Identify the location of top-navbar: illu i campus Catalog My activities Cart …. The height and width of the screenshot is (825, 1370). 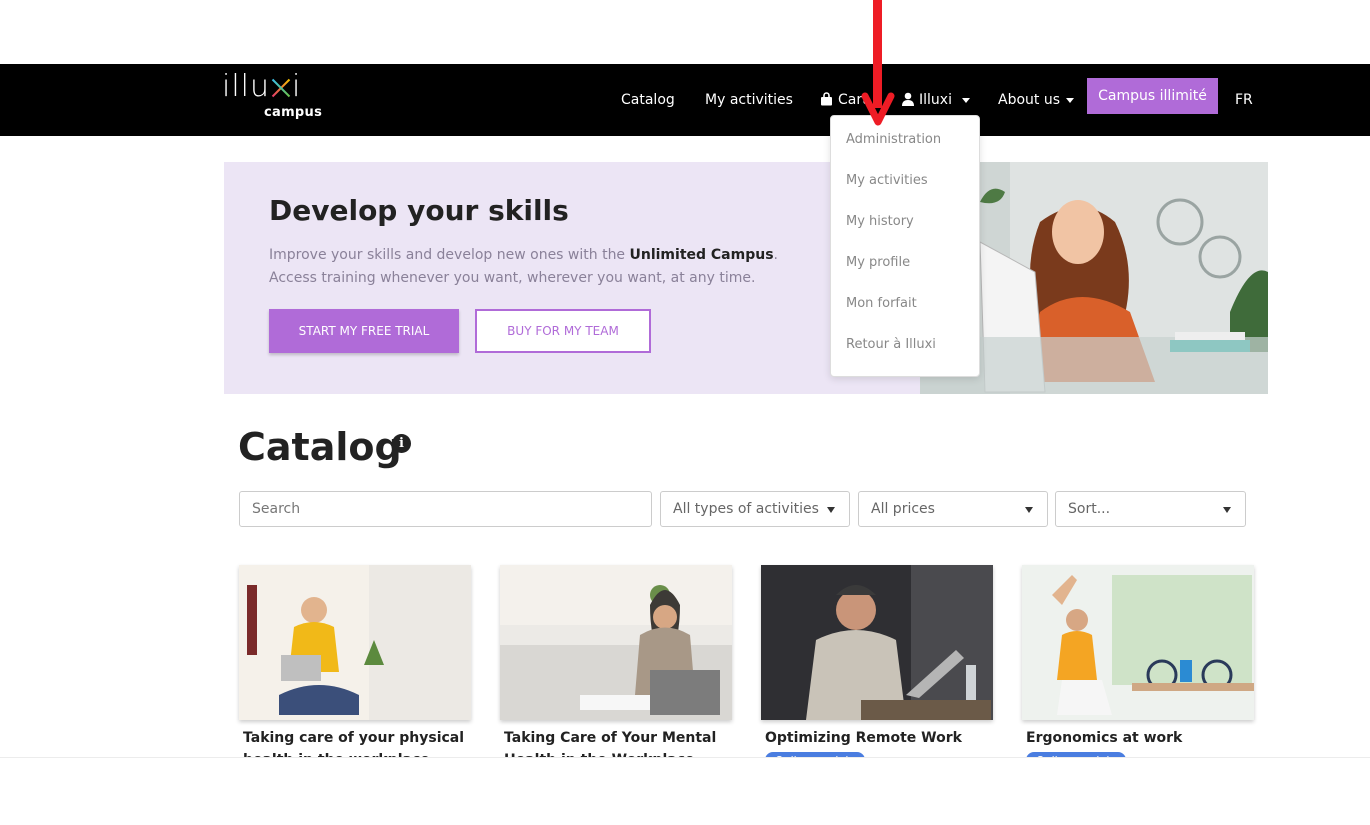
(685, 100).